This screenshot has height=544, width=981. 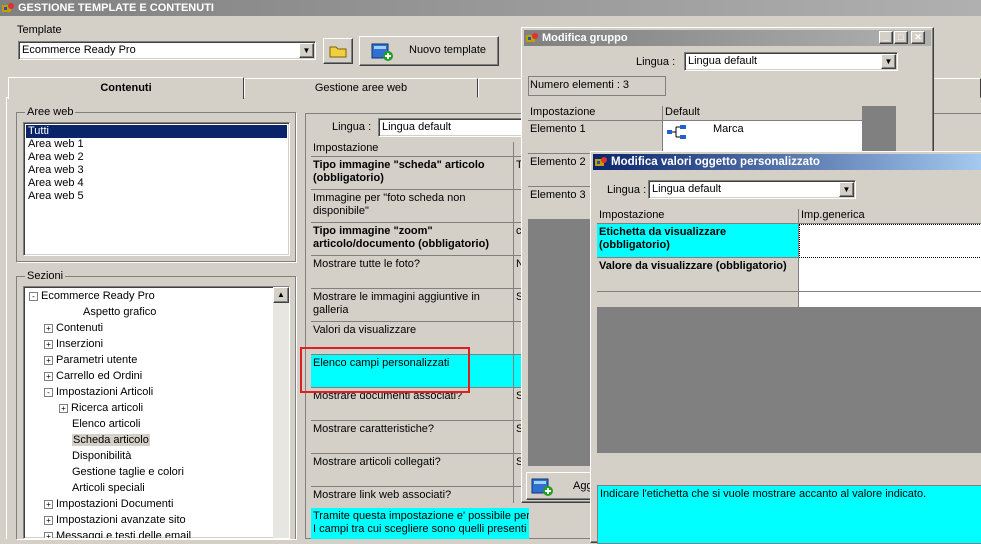 I want to click on gruppo-col-impostazione: Impostazione, so click(x=595, y=113).